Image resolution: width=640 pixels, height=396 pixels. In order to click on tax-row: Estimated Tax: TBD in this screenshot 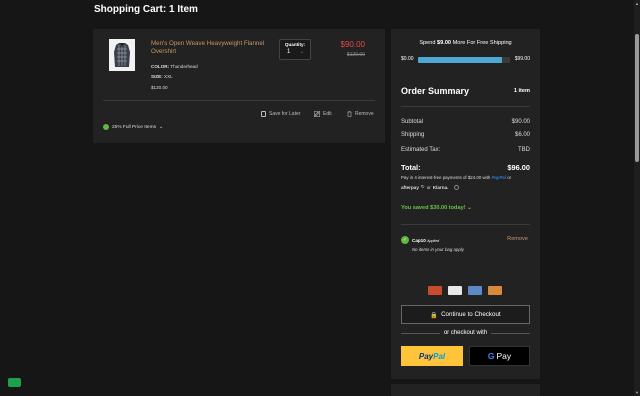, I will do `click(465, 150)`.